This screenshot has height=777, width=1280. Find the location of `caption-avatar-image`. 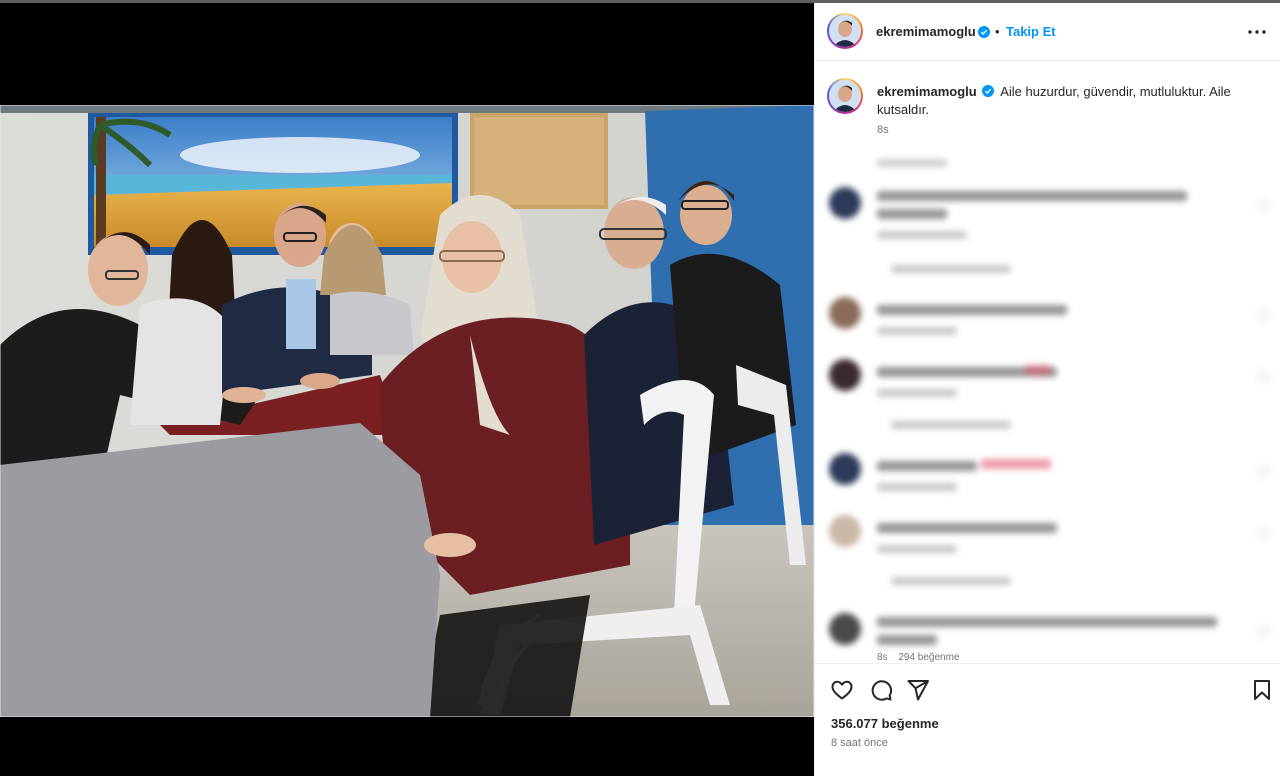

caption-avatar-image is located at coordinates (845, 96).